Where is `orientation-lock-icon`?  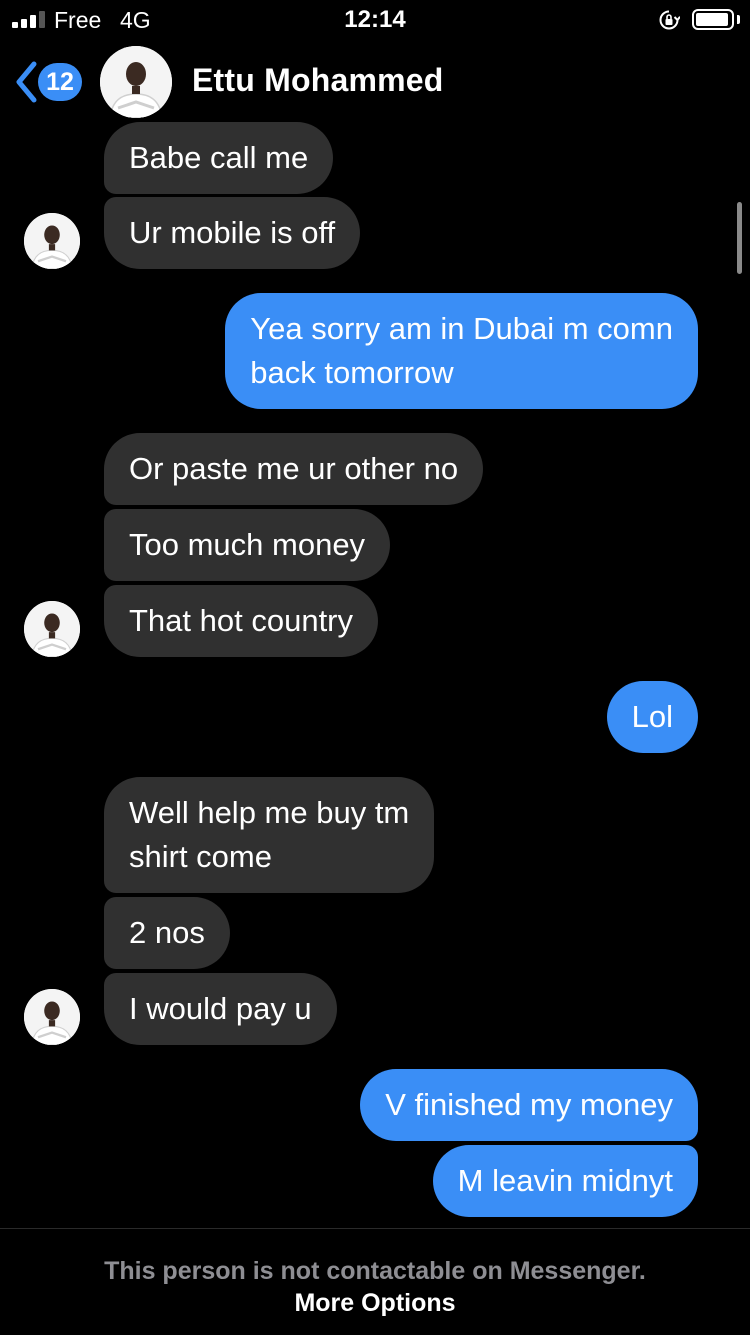
orientation-lock-icon is located at coordinates (669, 20).